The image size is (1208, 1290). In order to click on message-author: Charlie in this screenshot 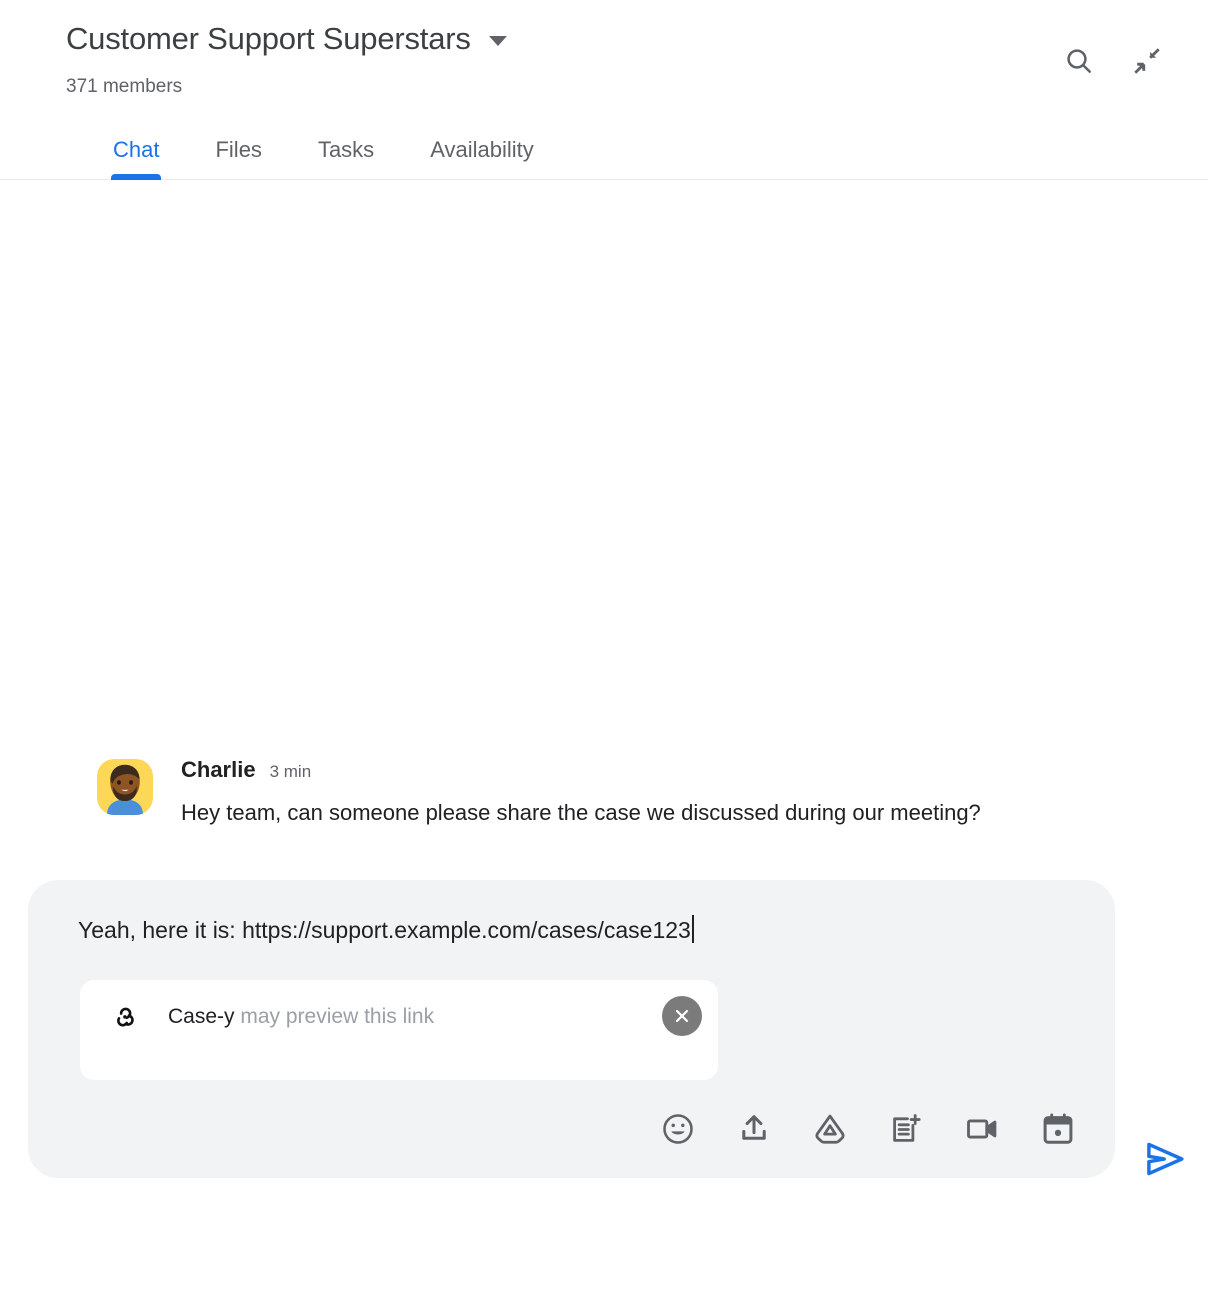, I will do `click(218, 769)`.